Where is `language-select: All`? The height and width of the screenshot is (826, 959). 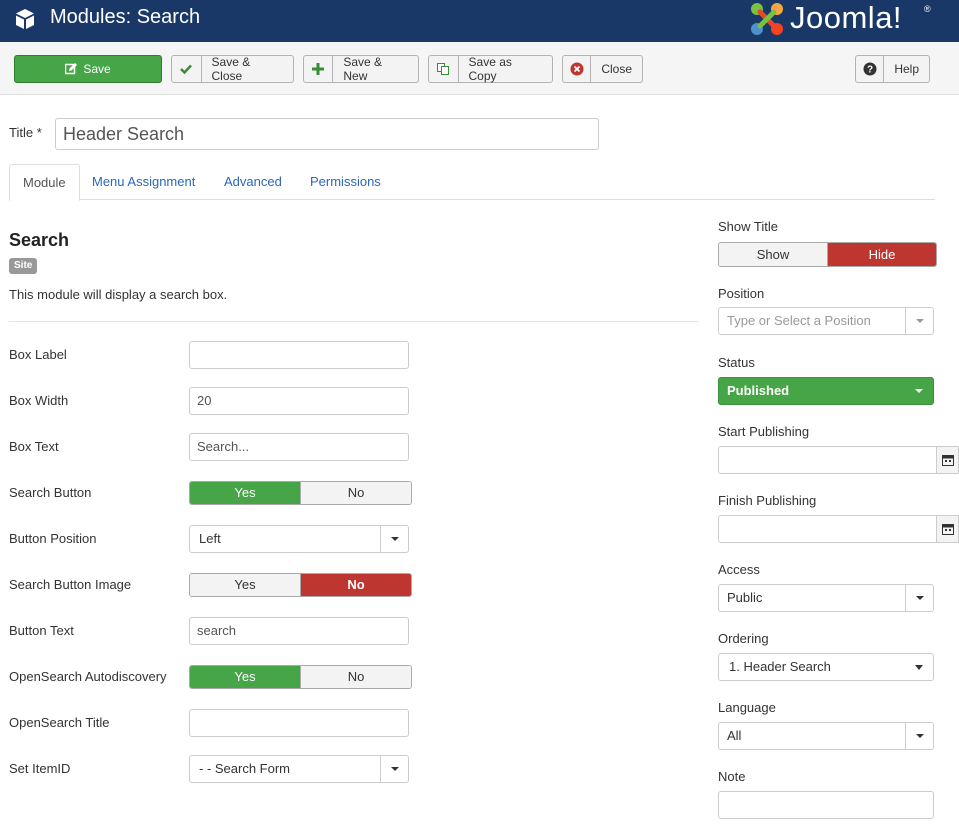 language-select: All is located at coordinates (826, 736).